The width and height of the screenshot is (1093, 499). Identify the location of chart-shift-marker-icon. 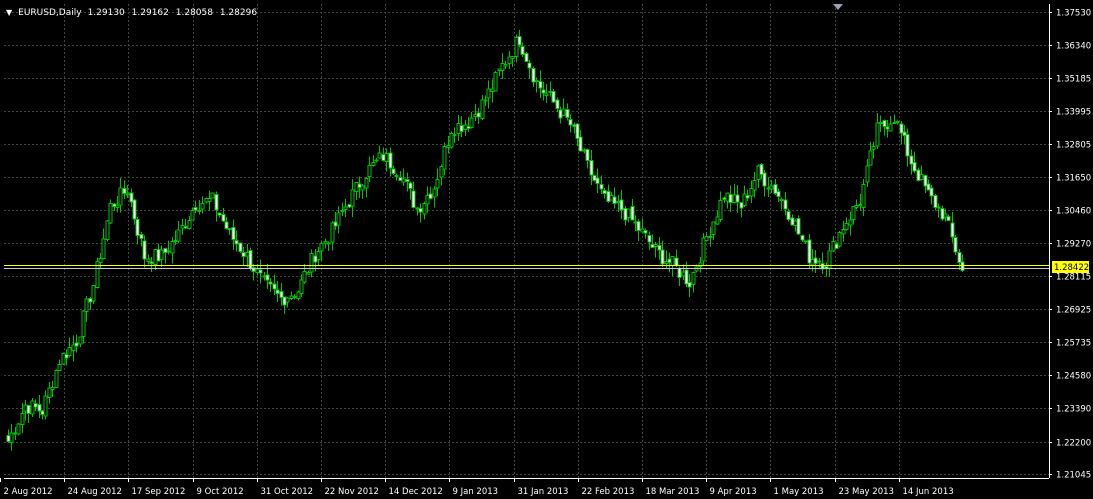
(838, 7).